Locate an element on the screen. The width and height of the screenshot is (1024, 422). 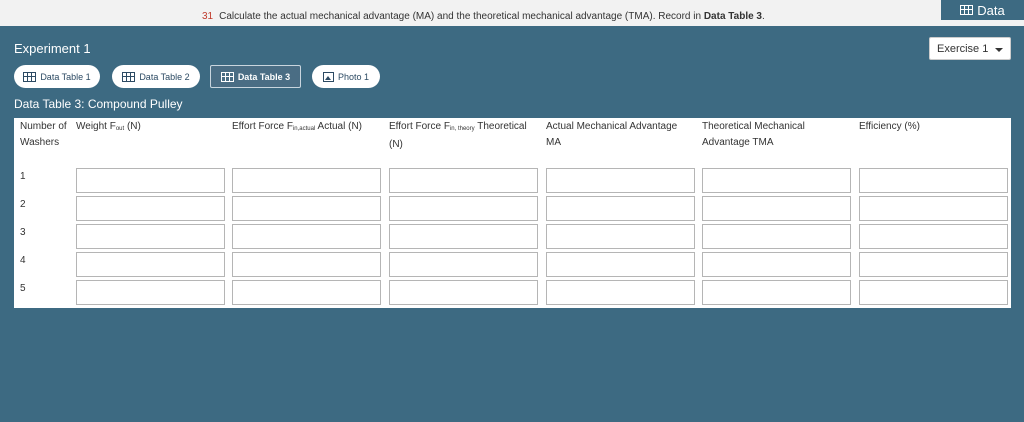
table-input-r4-c4 is located at coordinates (463, 264).